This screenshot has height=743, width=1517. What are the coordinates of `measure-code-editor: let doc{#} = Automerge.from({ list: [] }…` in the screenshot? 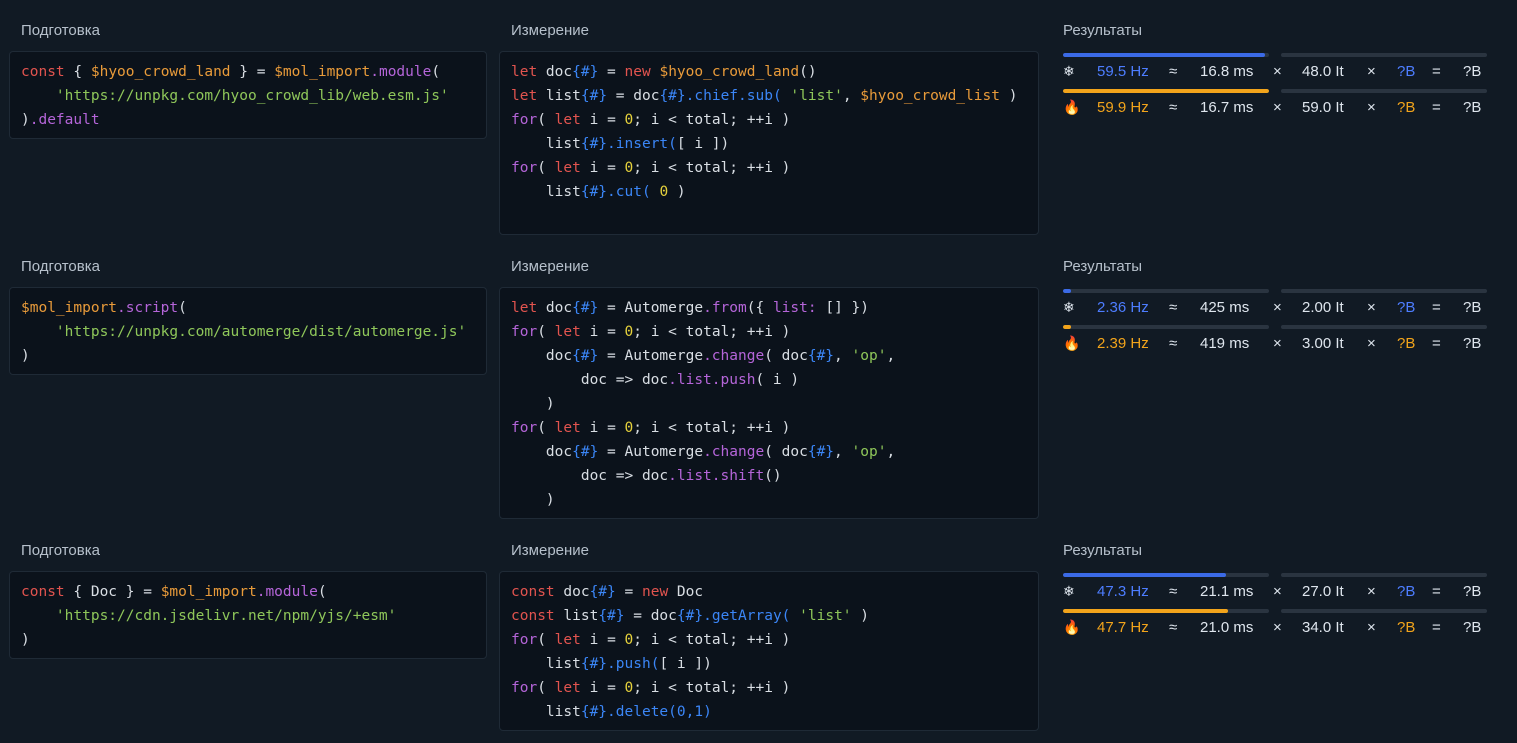 It's located at (769, 403).